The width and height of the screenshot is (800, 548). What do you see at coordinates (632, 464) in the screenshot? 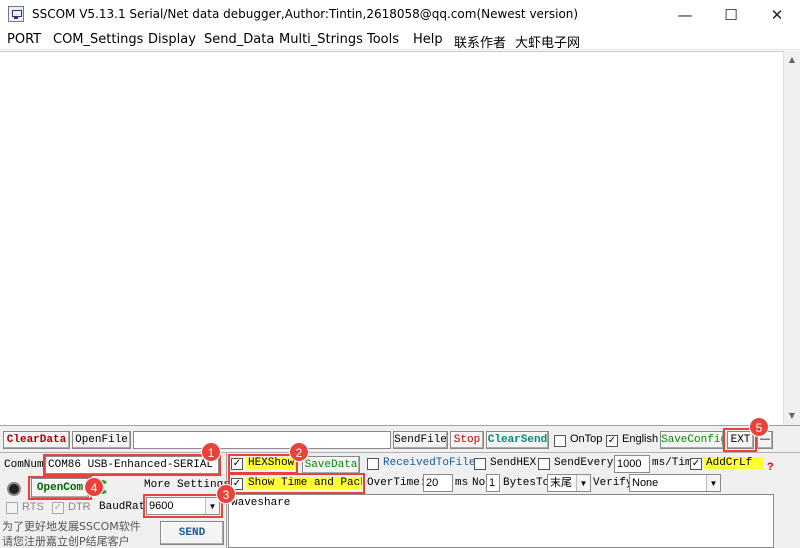
I see `send-every-input: 1000` at bounding box center [632, 464].